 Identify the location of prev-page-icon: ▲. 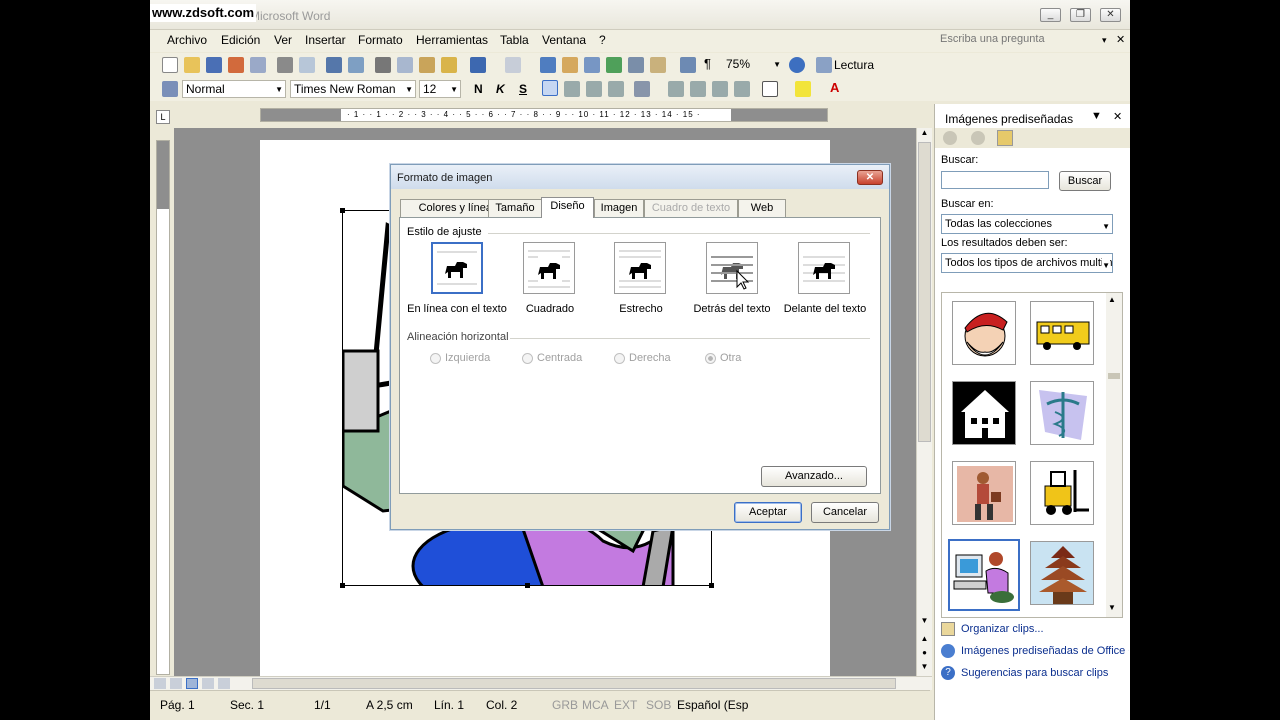
(924, 641).